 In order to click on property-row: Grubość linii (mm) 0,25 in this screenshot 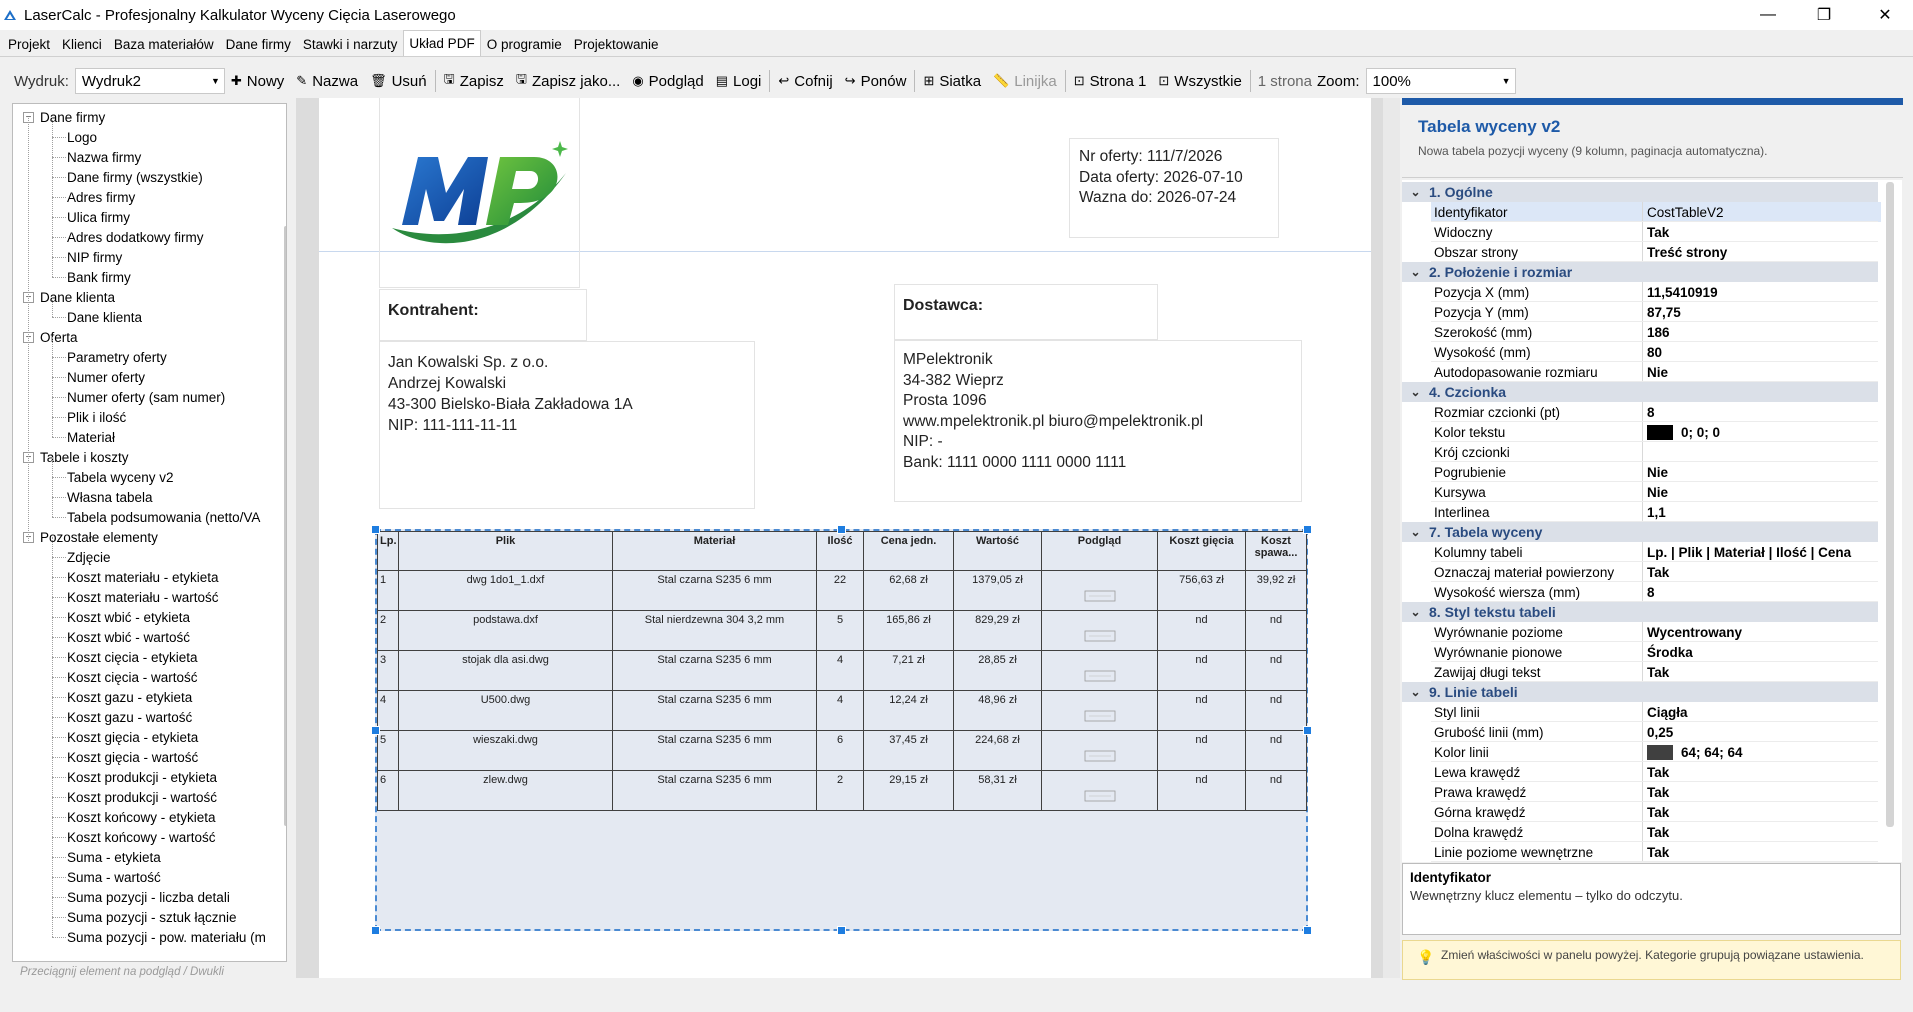, I will do `click(1656, 732)`.